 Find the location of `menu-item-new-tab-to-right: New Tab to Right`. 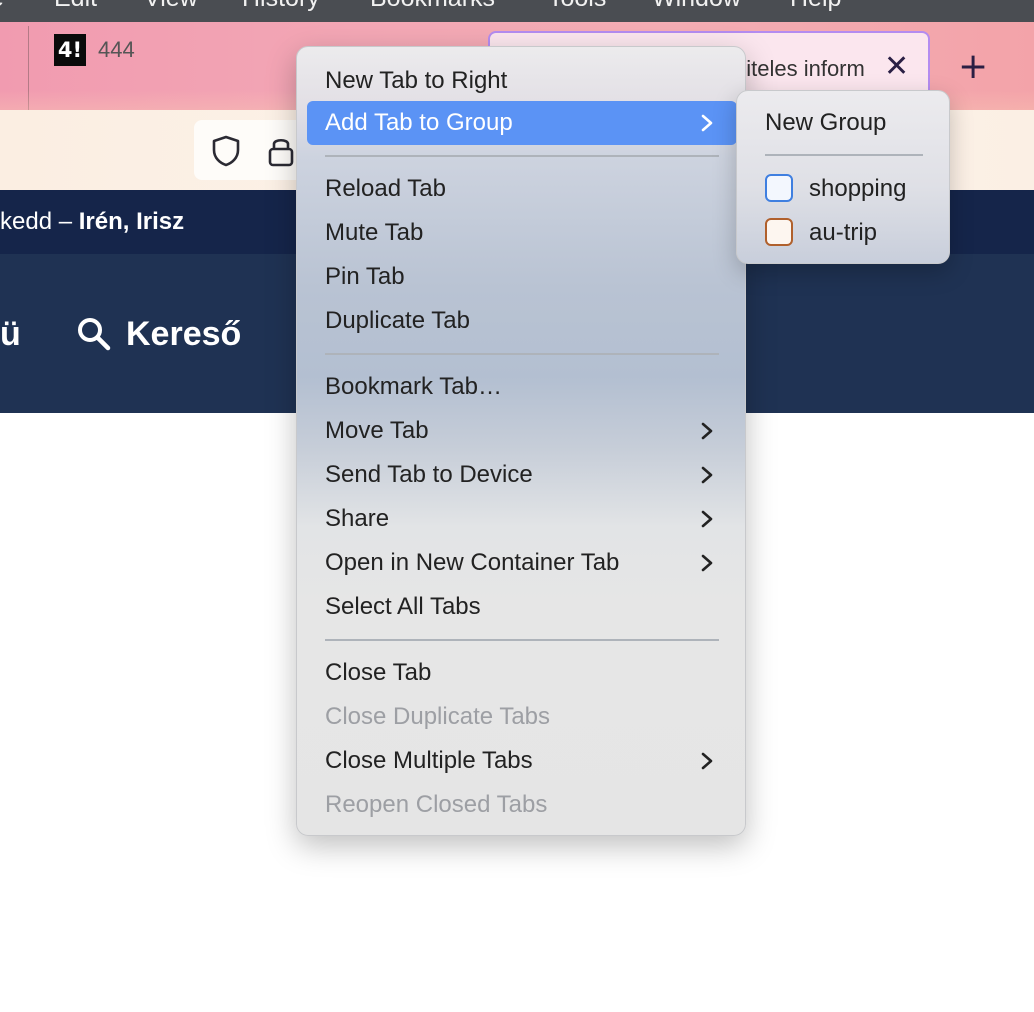

menu-item-new-tab-to-right: New Tab to Right is located at coordinates (522, 81).